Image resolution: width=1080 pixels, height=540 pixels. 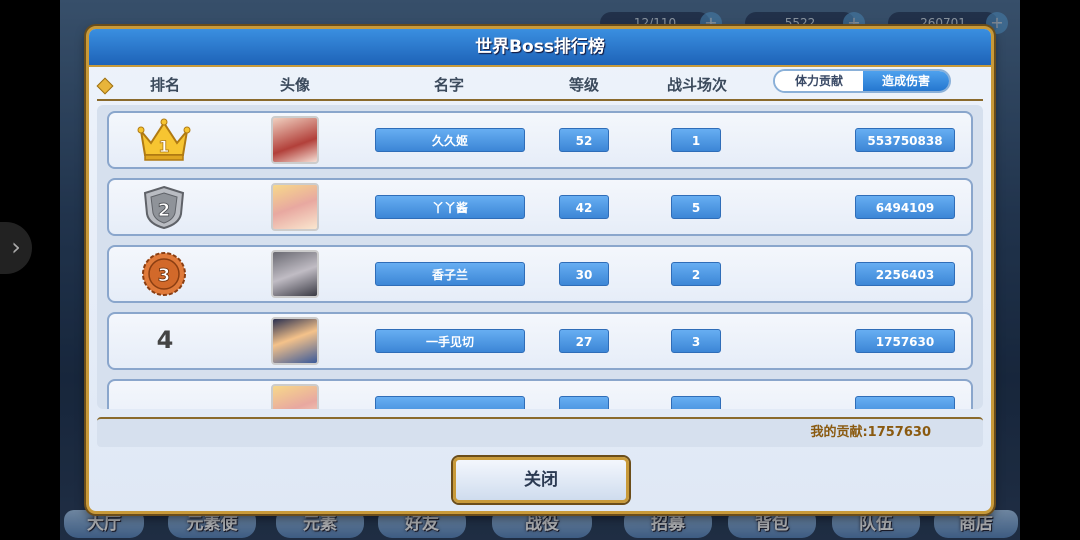 I want to click on rank-label: 1, so click(x=163, y=146).